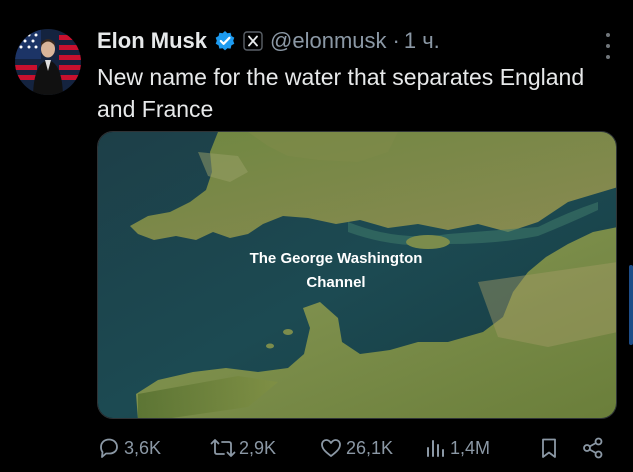  I want to click on like-count: 26,1K, so click(370, 447).